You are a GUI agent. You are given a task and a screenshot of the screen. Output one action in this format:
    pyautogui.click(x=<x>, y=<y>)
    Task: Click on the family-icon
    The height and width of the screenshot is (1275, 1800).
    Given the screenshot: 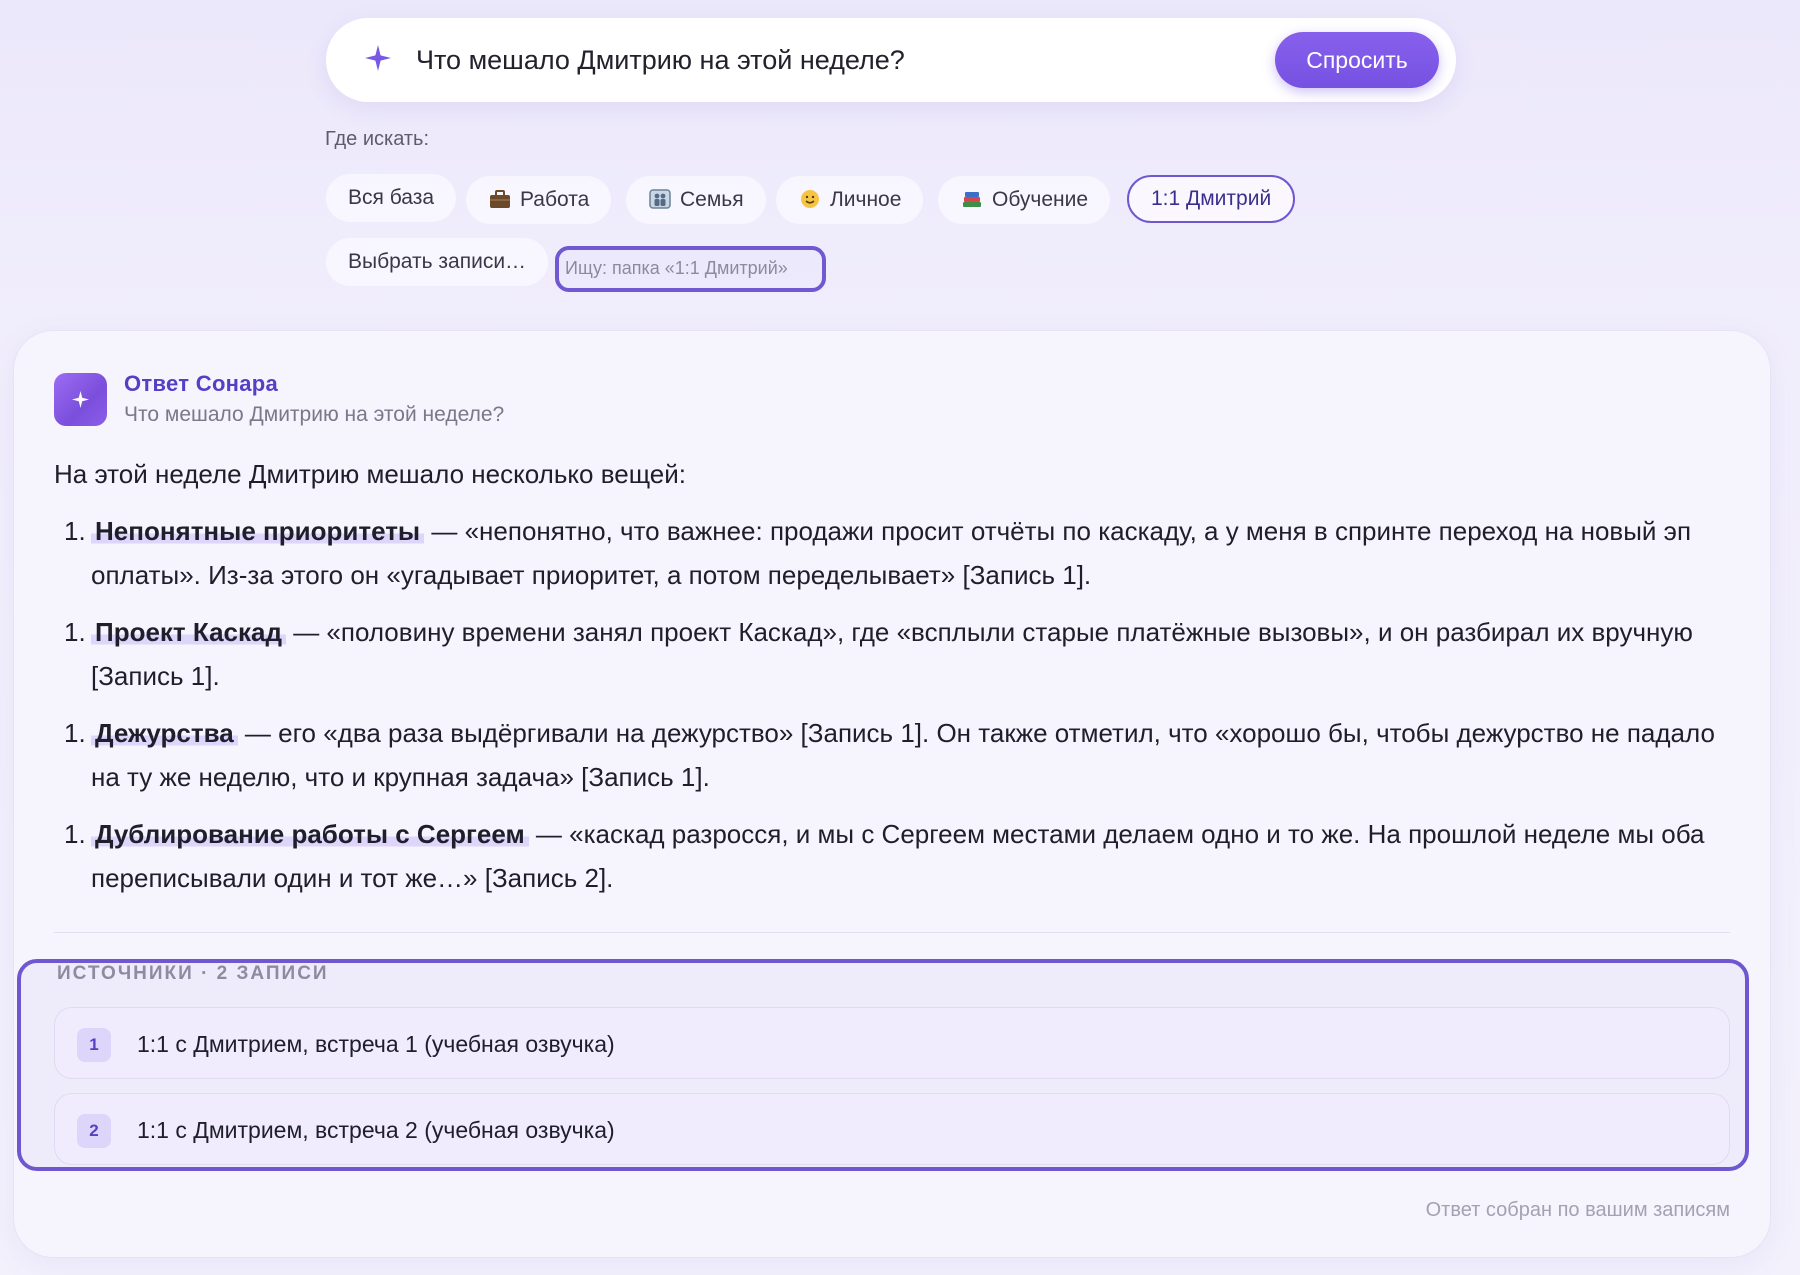 What is the action you would take?
    pyautogui.click(x=660, y=199)
    